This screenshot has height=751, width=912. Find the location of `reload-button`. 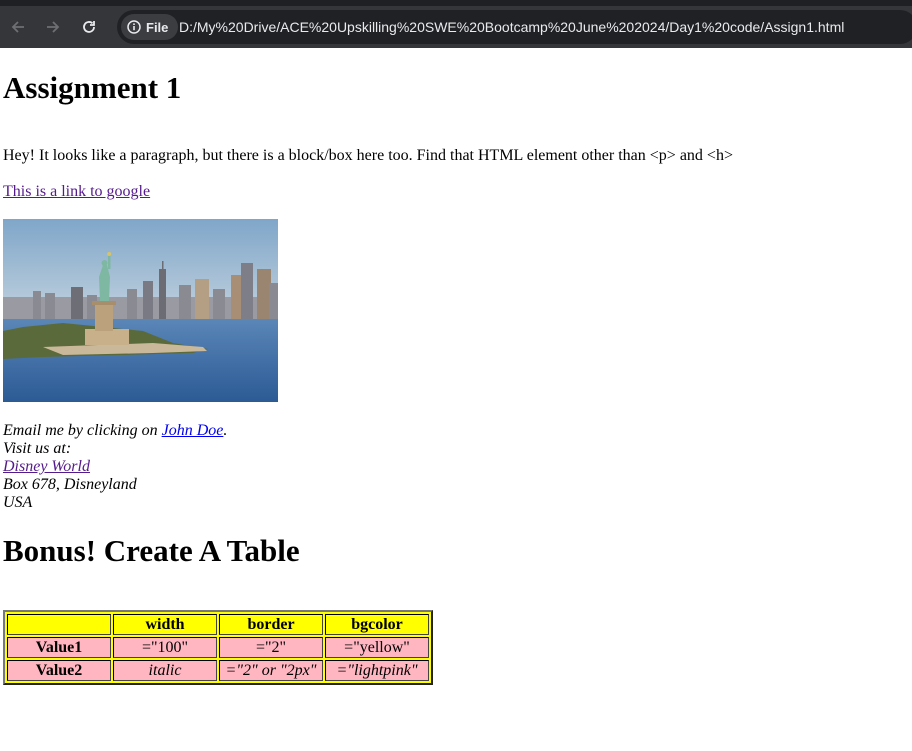

reload-button is located at coordinates (89, 27).